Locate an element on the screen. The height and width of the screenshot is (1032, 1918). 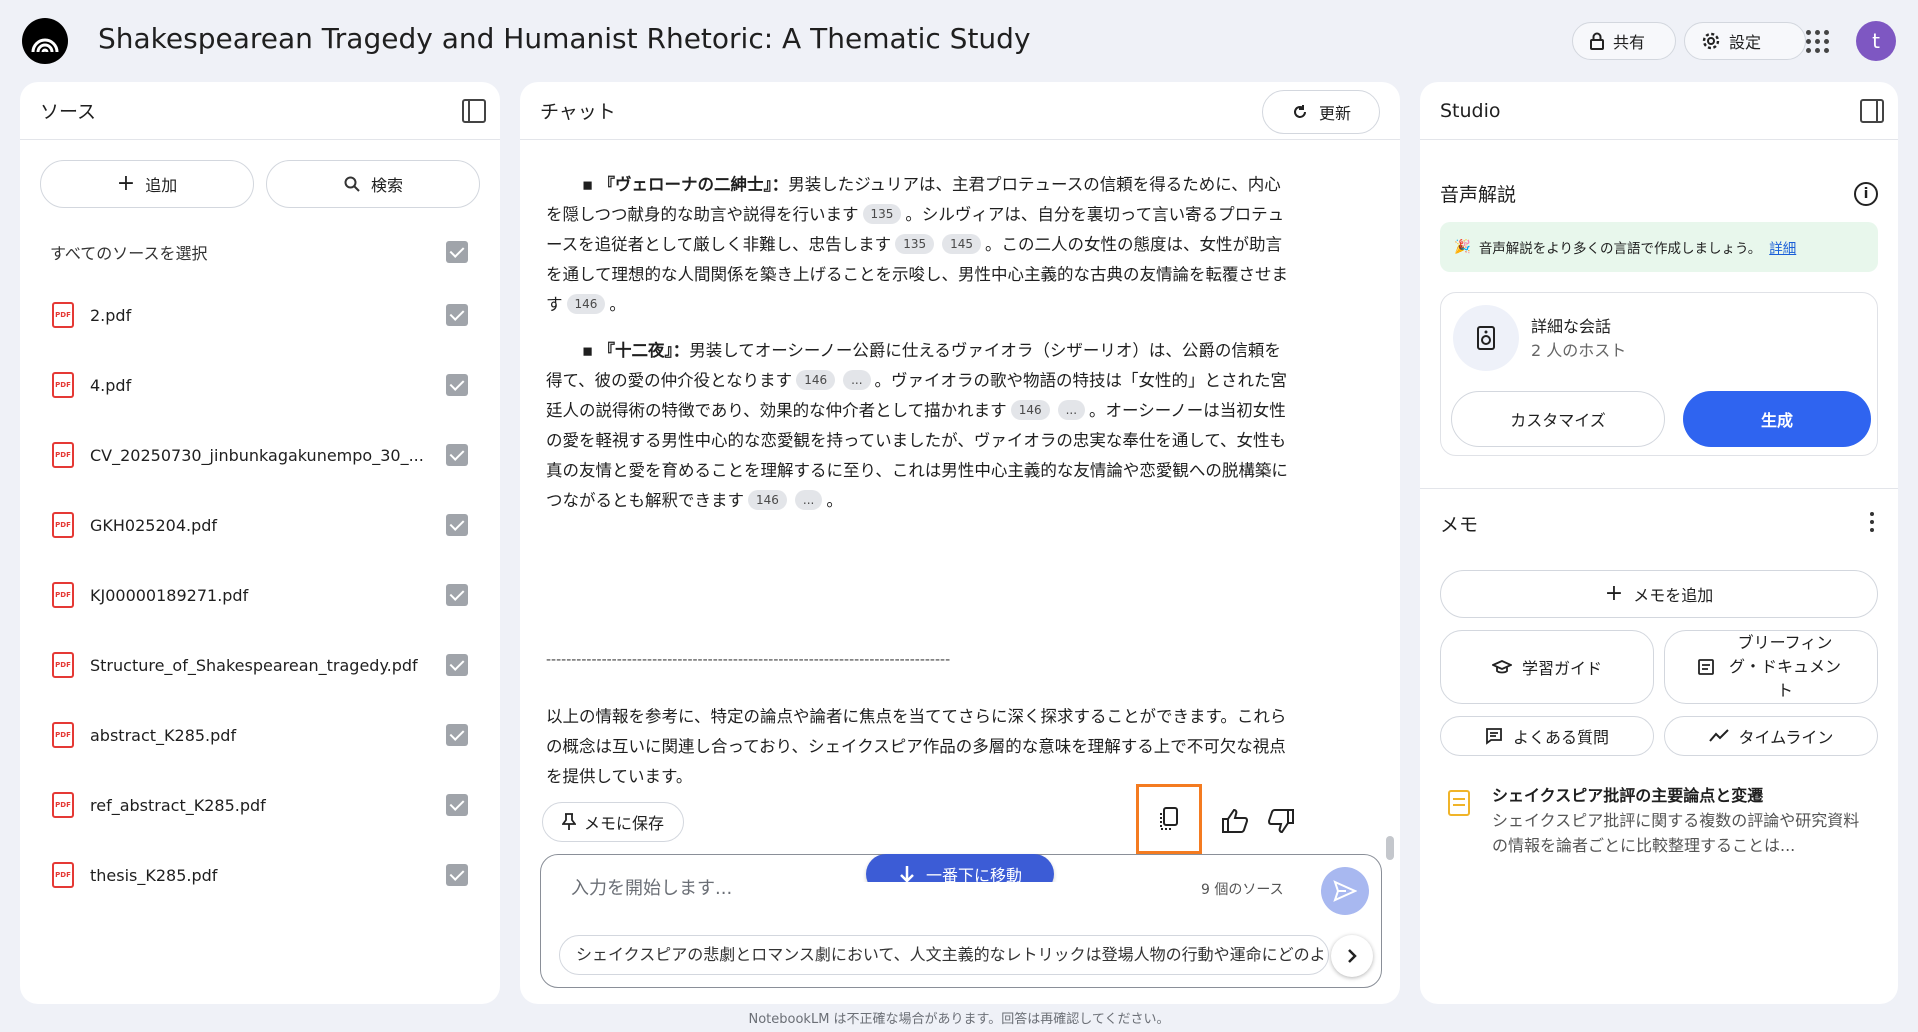
graduation-cap-icon is located at coordinates (1501, 667).